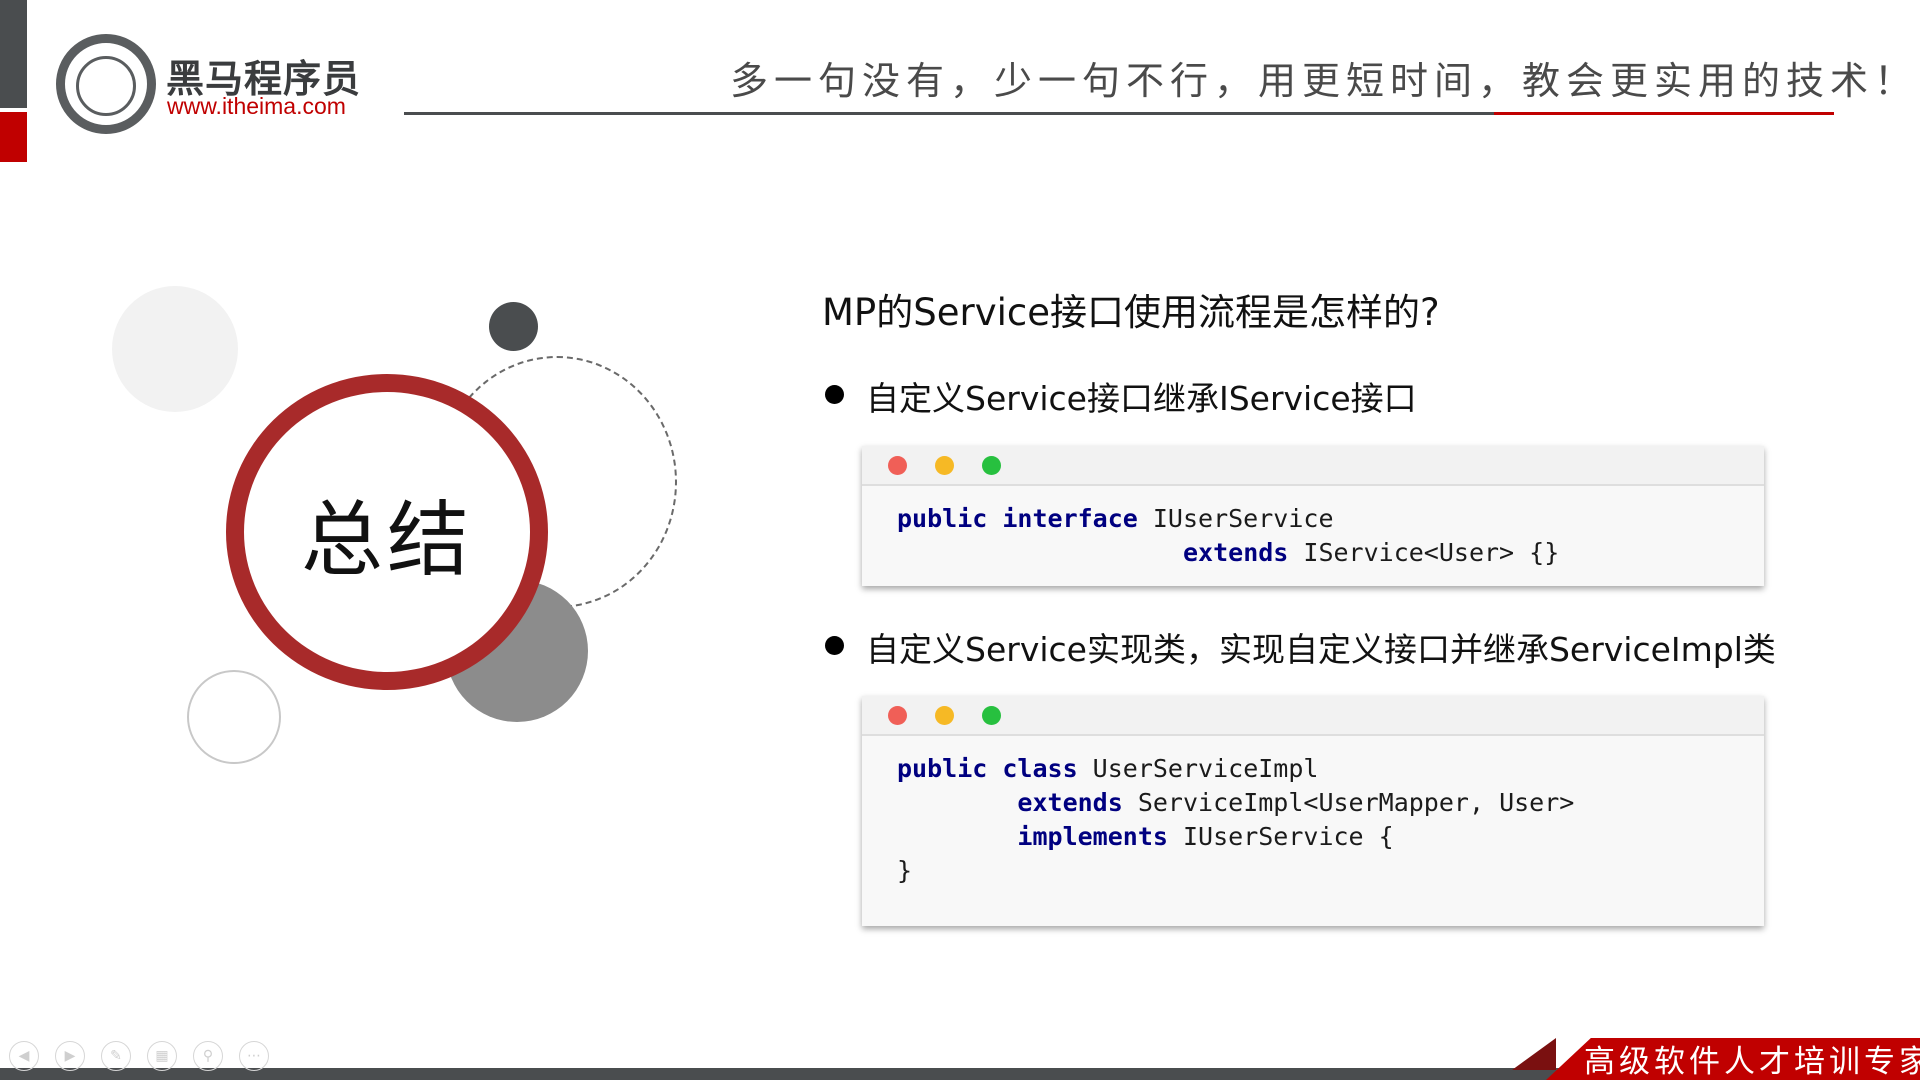  I want to click on left-edge-bar-dark, so click(13, 54).